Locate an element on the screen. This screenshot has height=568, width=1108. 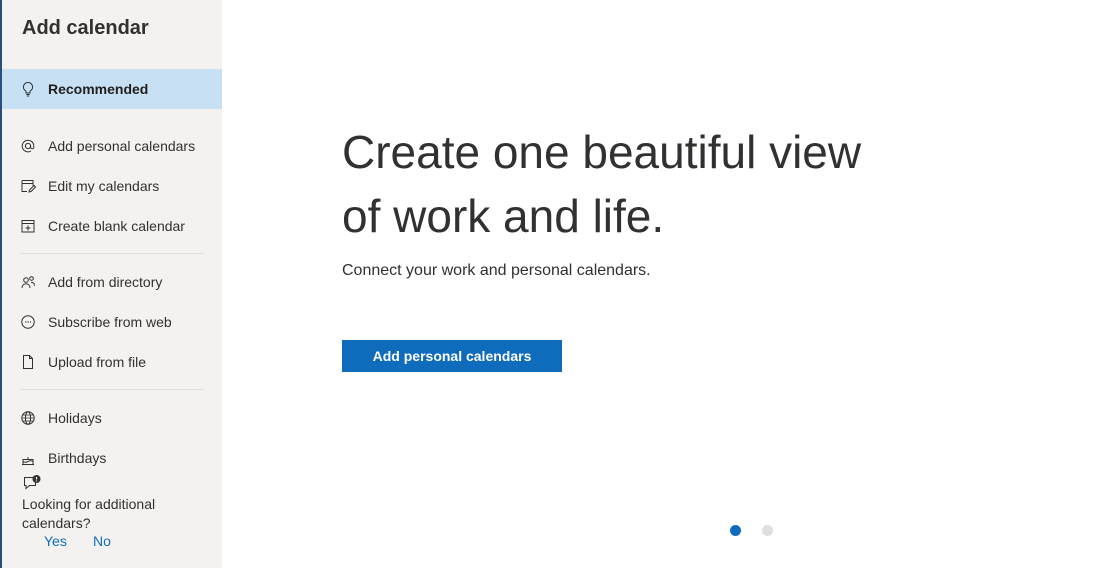
add-personal-calendars-button: Add personal calendars is located at coordinates (452, 356).